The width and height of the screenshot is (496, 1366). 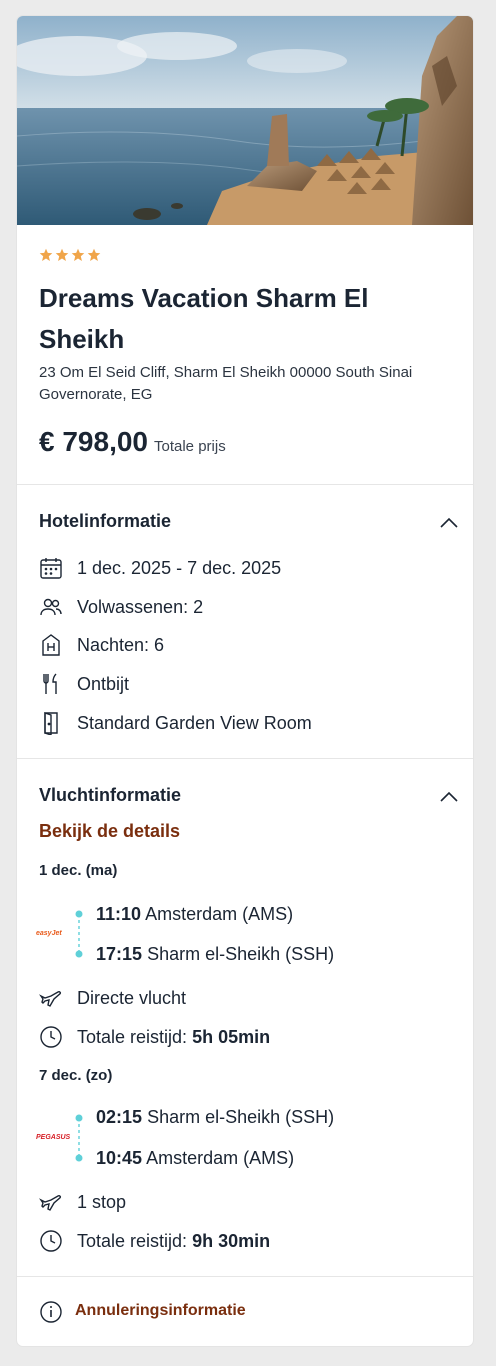 I want to click on hotel-name: Dreams Vacation Sharm El Sheikh, so click(x=204, y=318).